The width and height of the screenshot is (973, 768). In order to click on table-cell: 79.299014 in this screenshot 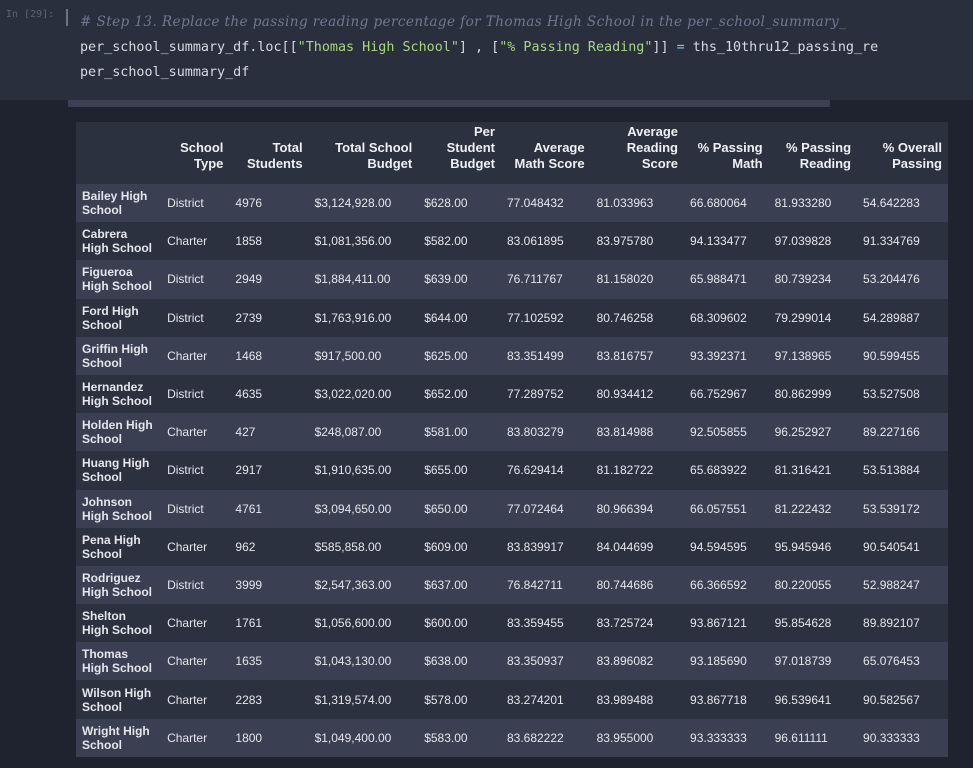, I will do `click(803, 317)`.